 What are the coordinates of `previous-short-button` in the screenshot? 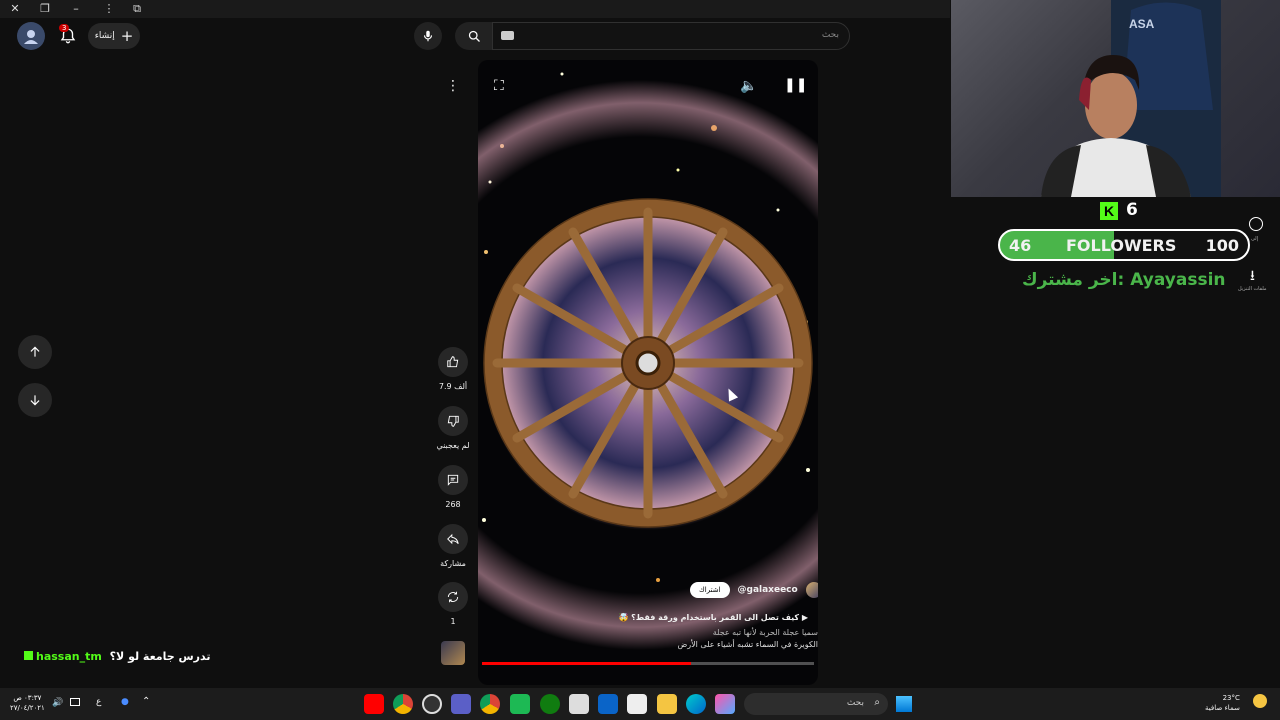 It's located at (35, 352).